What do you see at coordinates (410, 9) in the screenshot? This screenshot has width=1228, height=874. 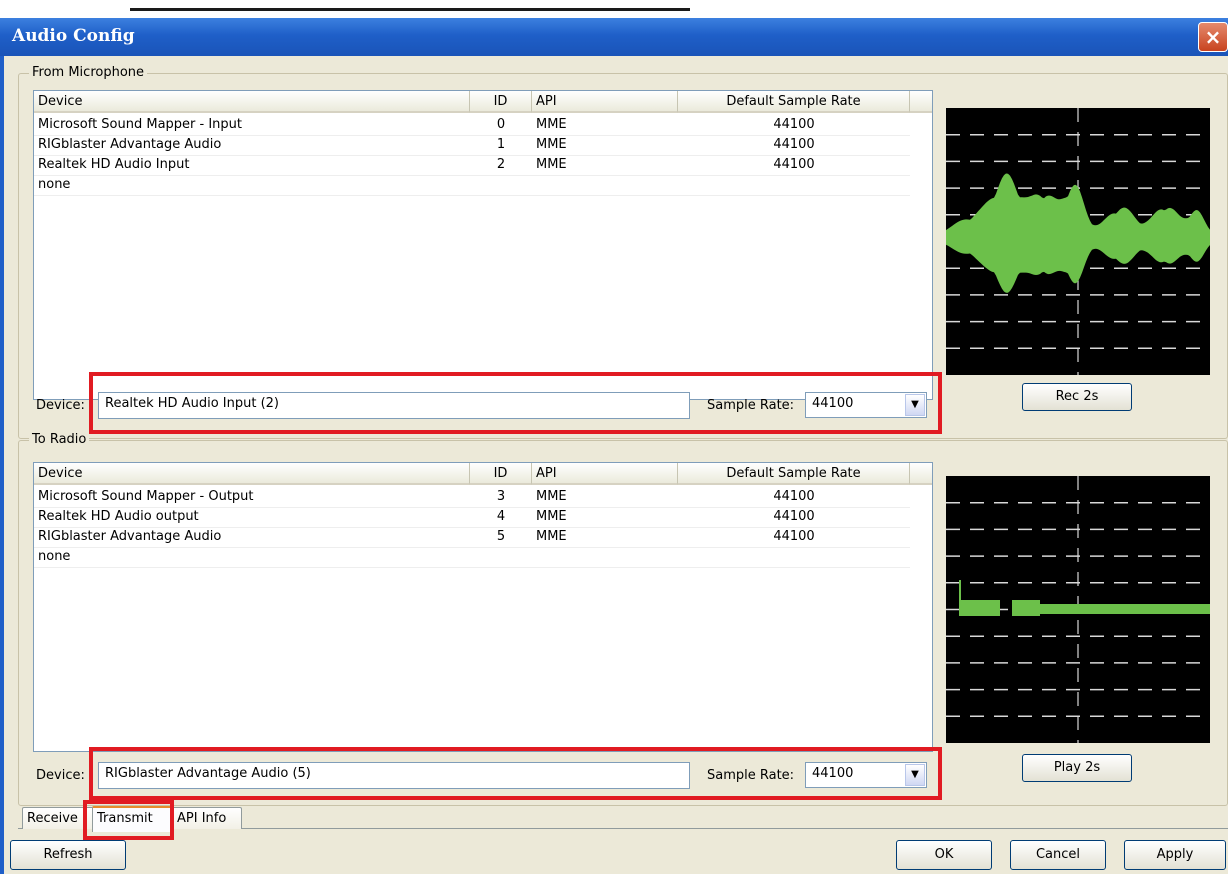 I see `background-line` at bounding box center [410, 9].